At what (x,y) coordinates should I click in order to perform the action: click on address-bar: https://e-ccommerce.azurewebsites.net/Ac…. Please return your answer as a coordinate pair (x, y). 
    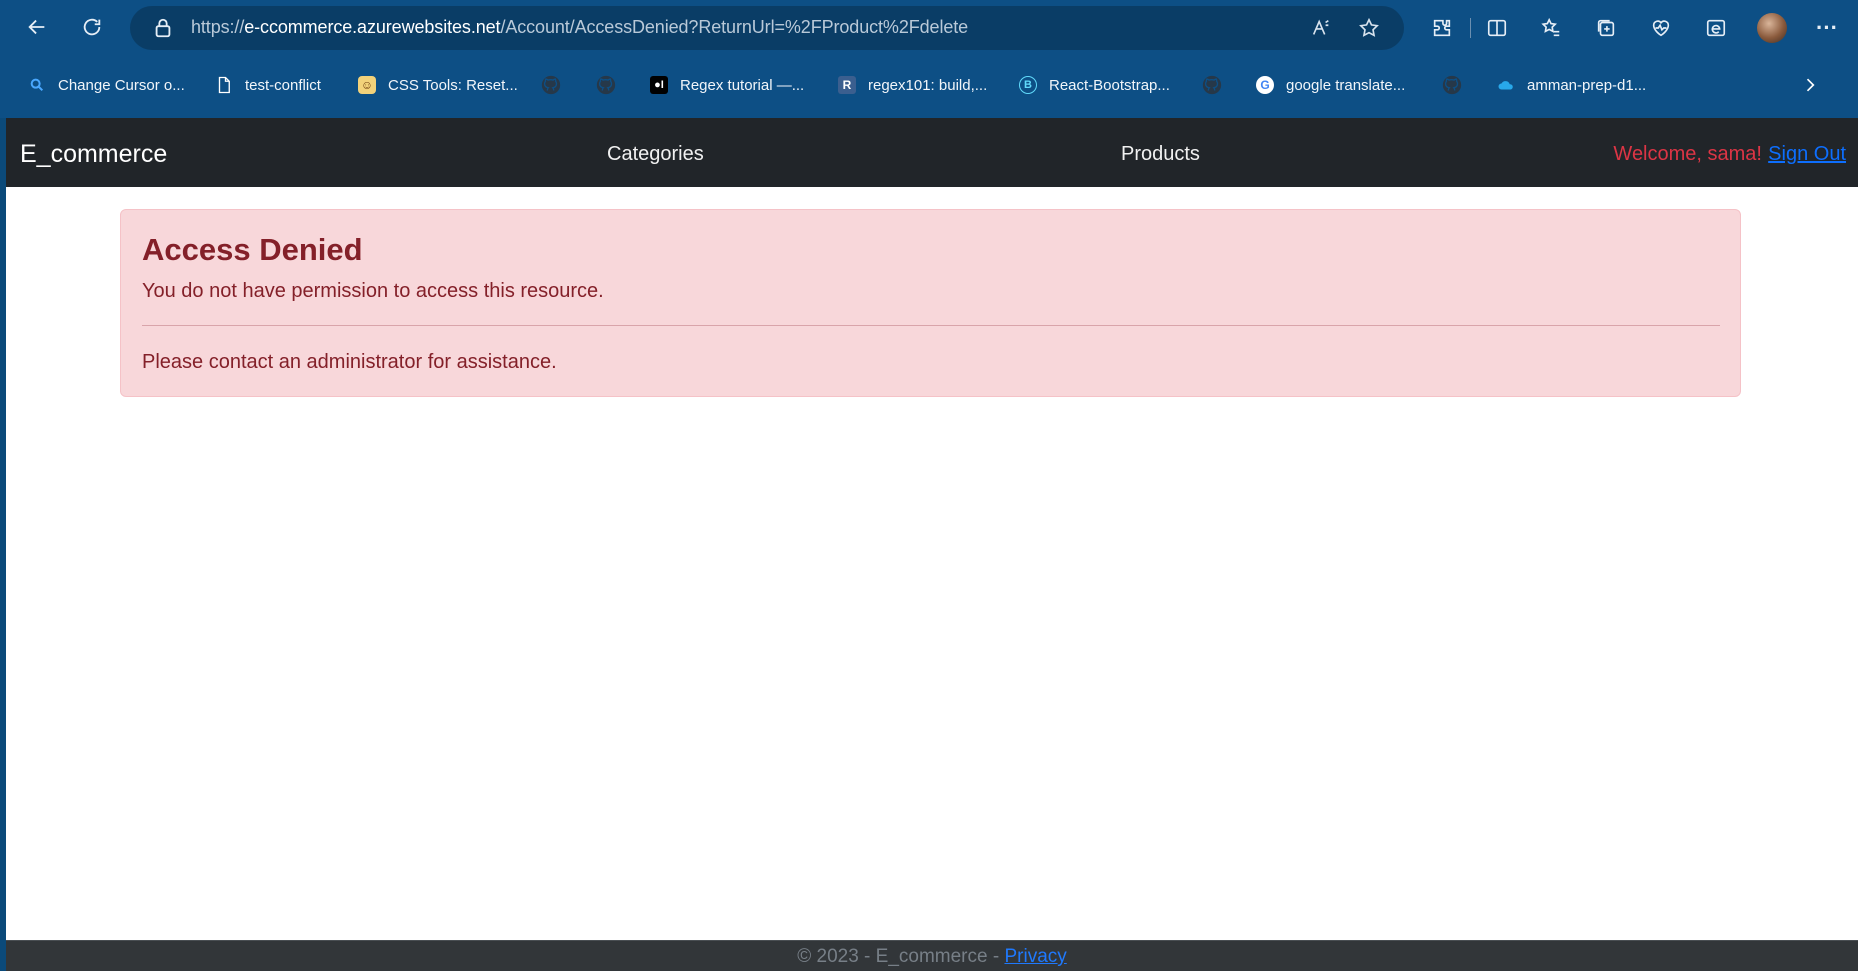
    Looking at the image, I should click on (767, 28).